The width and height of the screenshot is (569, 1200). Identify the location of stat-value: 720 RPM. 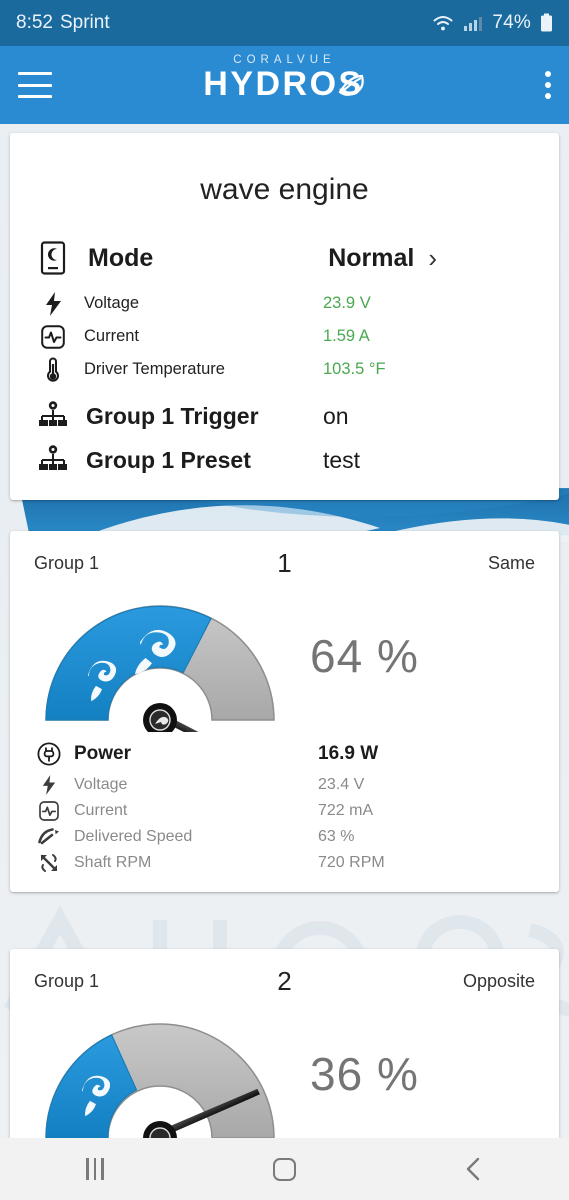
(351, 862).